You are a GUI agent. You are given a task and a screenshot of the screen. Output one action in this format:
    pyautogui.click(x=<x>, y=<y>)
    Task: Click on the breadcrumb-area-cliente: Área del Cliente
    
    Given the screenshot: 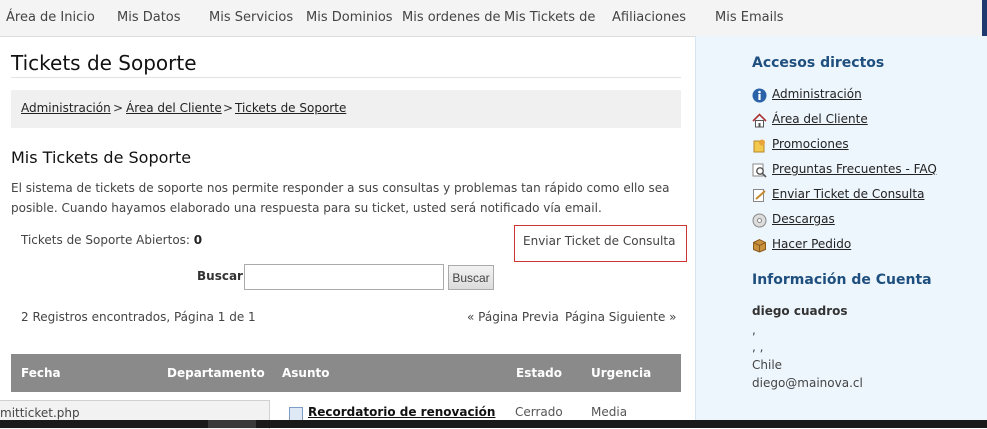 What is the action you would take?
    pyautogui.click(x=174, y=108)
    